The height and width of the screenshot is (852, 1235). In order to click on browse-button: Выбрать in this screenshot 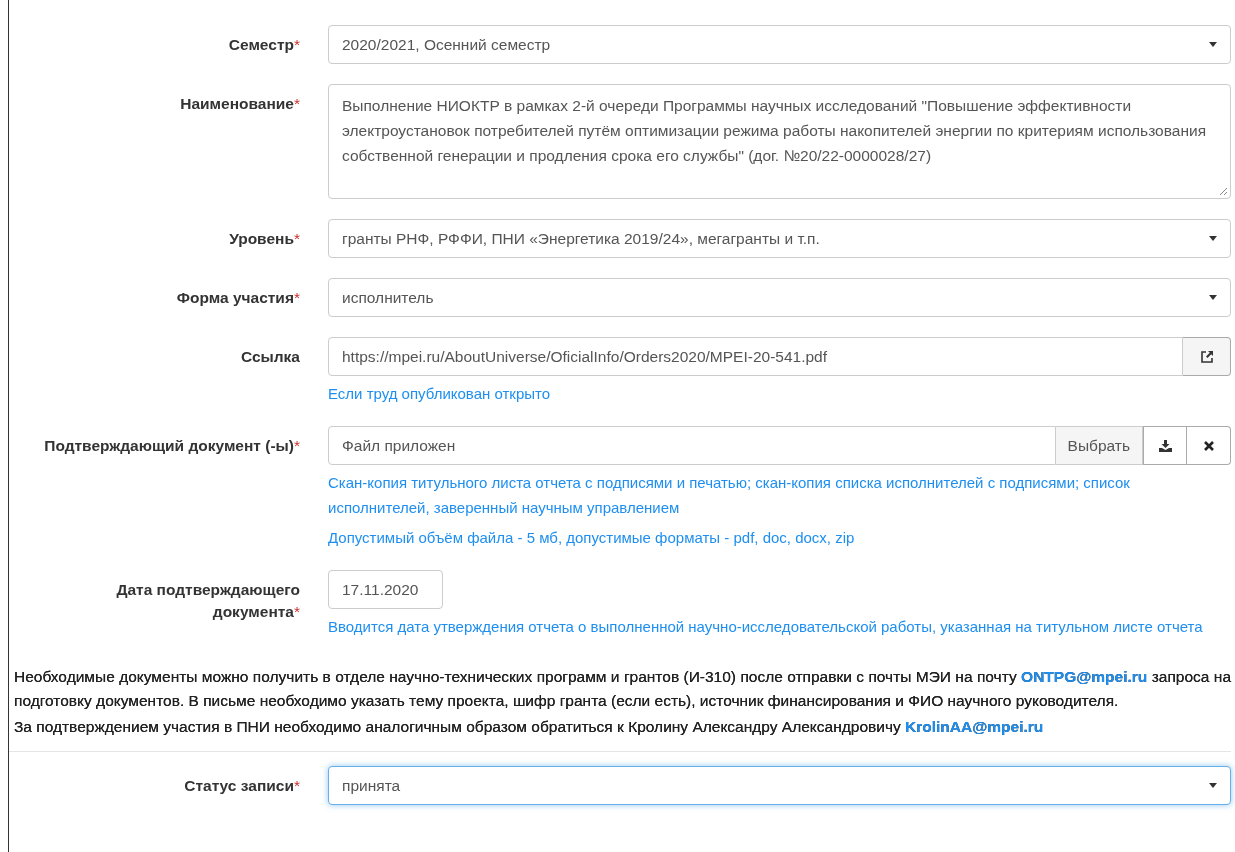, I will do `click(1099, 445)`.